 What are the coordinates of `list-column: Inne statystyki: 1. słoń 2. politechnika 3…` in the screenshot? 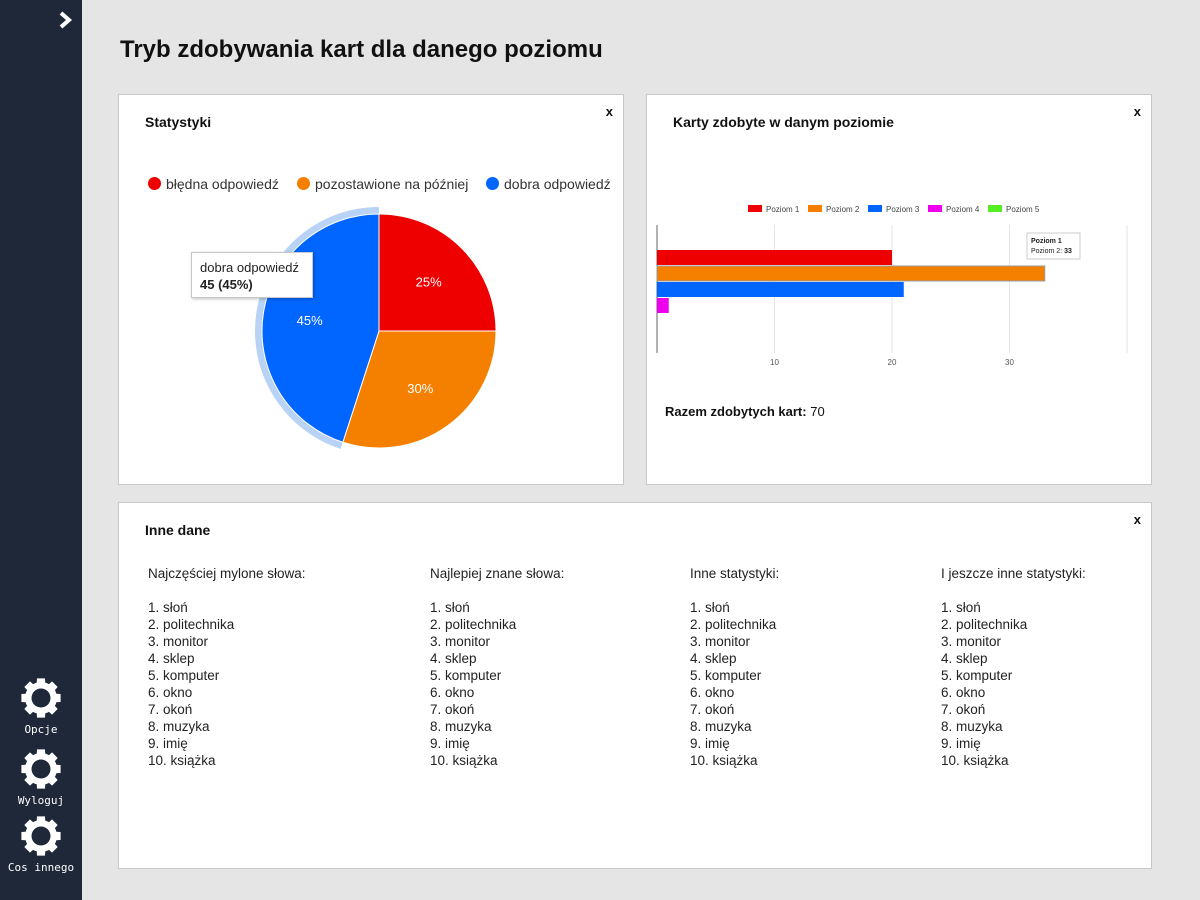 It's located at (734, 667).